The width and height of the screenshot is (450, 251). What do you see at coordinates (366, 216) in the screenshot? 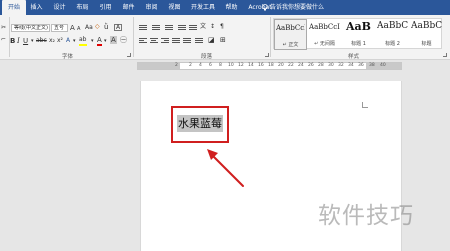
I see `watermark: 软件技巧` at bounding box center [366, 216].